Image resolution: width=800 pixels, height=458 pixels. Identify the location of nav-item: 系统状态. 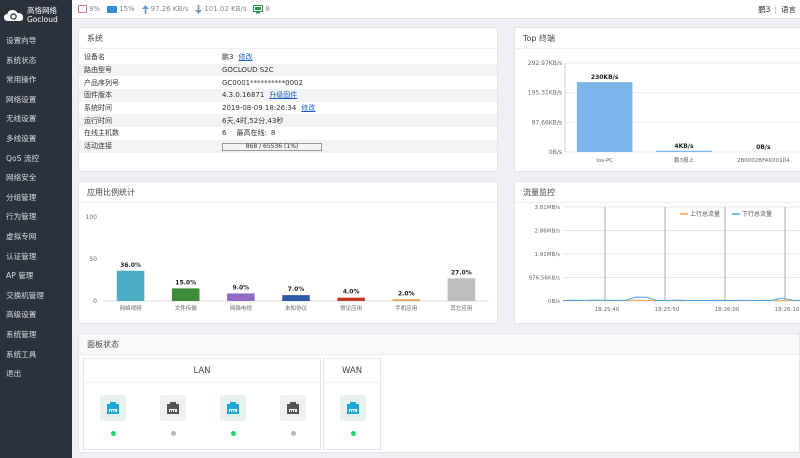
(36, 61).